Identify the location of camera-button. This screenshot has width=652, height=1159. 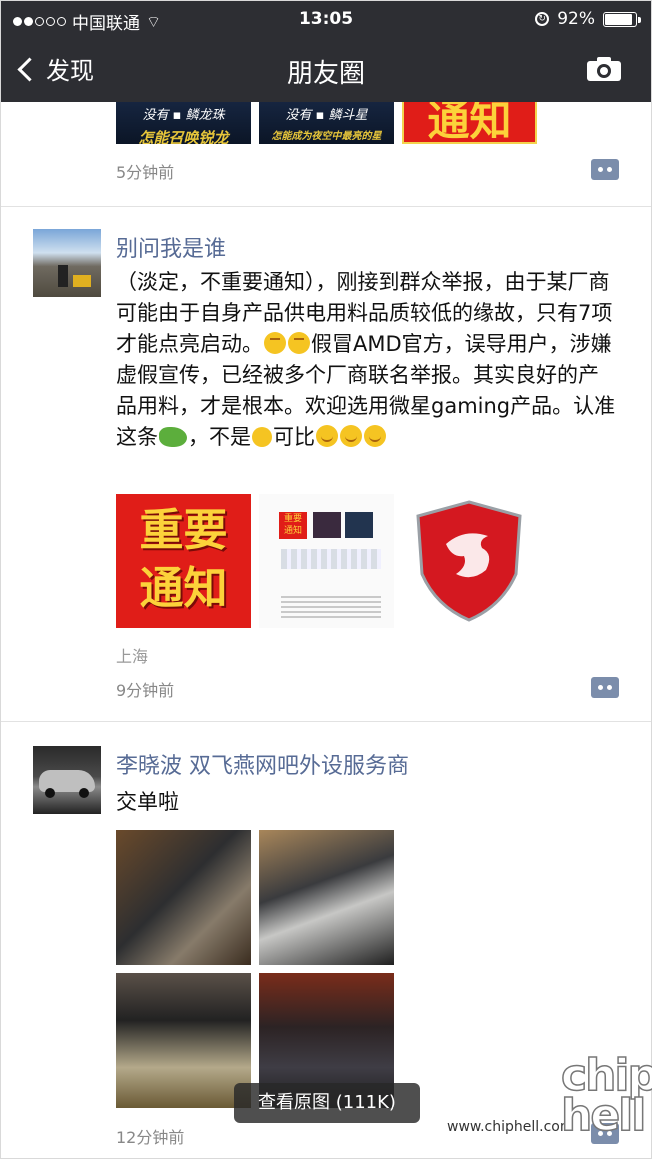
(604, 69).